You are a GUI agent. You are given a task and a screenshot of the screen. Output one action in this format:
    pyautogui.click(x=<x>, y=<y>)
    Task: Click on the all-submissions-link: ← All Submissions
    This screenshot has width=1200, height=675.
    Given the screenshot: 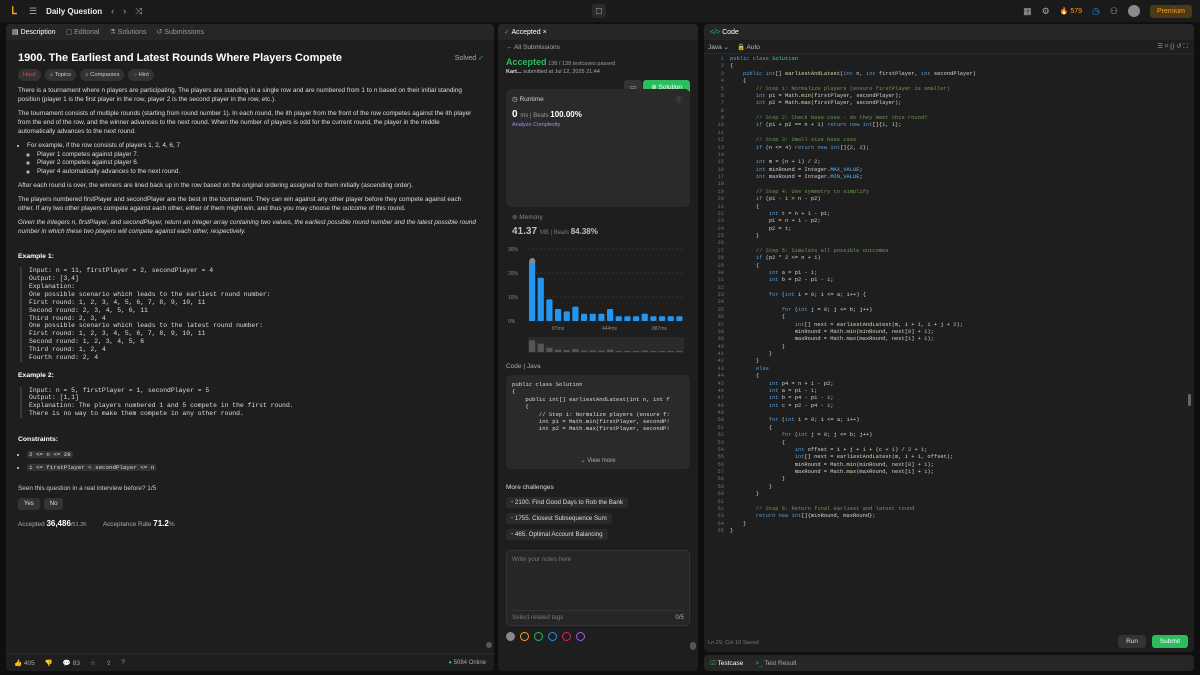 What is the action you would take?
    pyautogui.click(x=598, y=47)
    